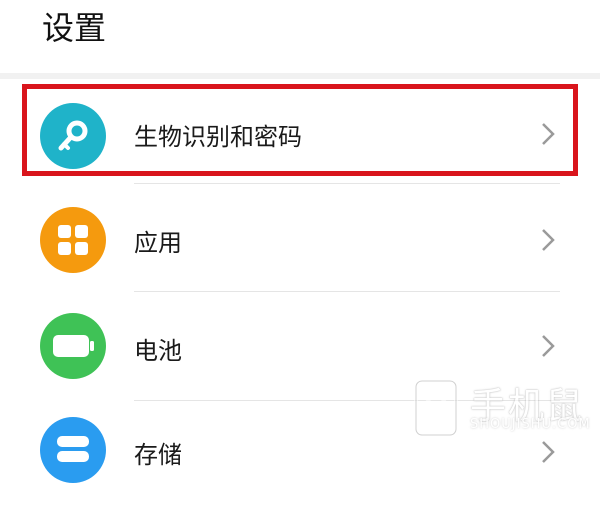 This screenshot has height=509, width=600. Describe the element at coordinates (300, 37) in the screenshot. I see `header: 设置` at that location.